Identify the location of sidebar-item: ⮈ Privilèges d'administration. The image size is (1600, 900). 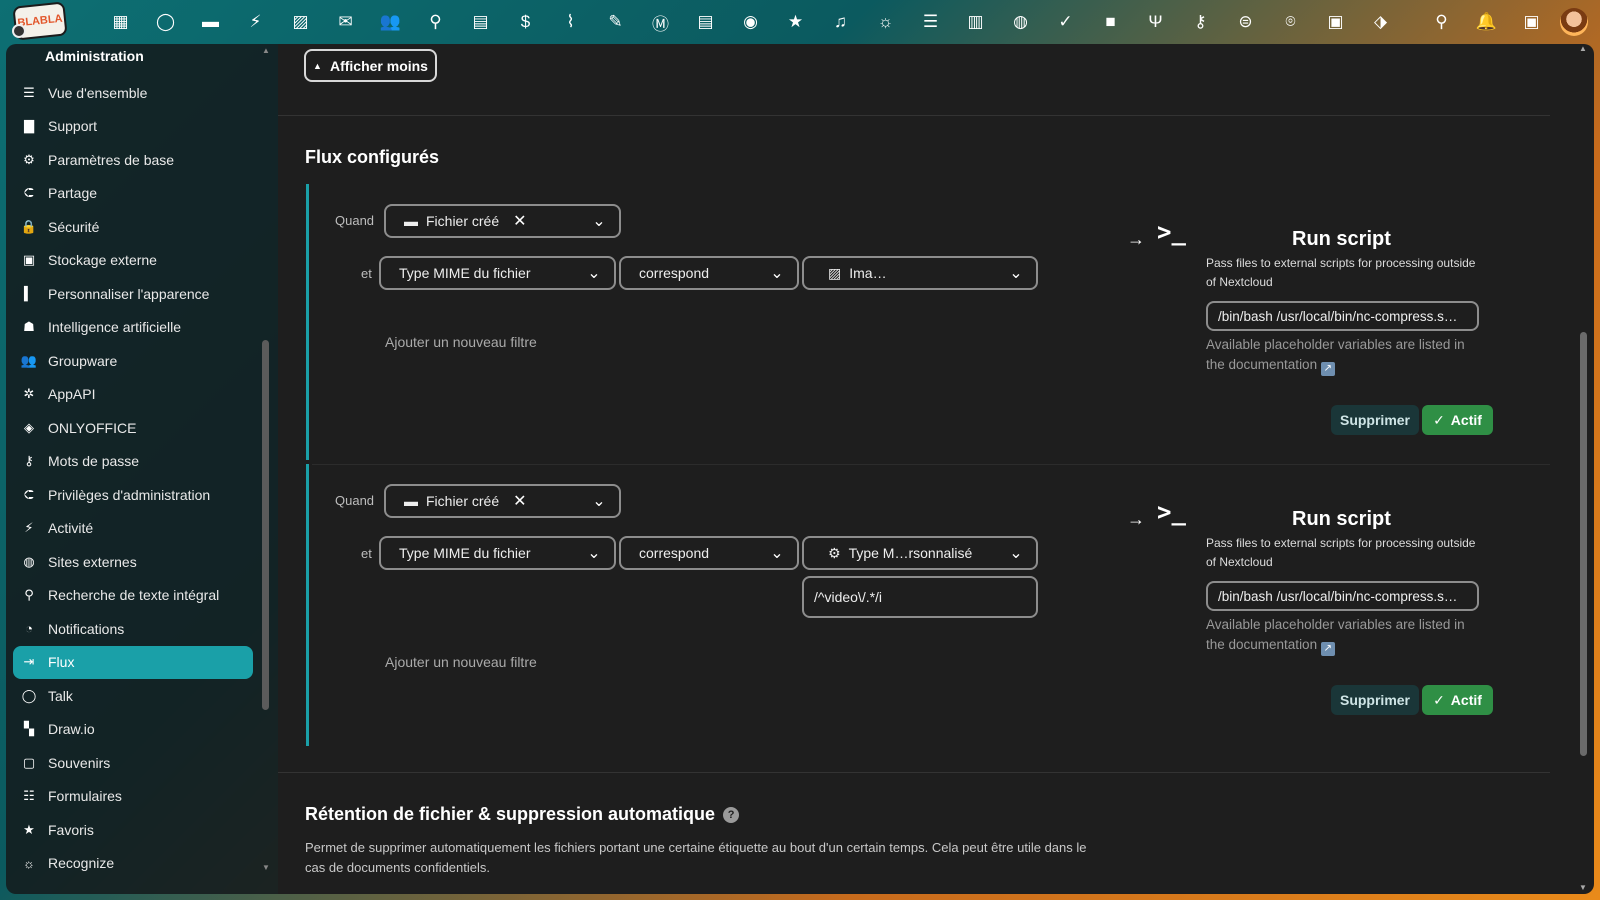
(133, 495).